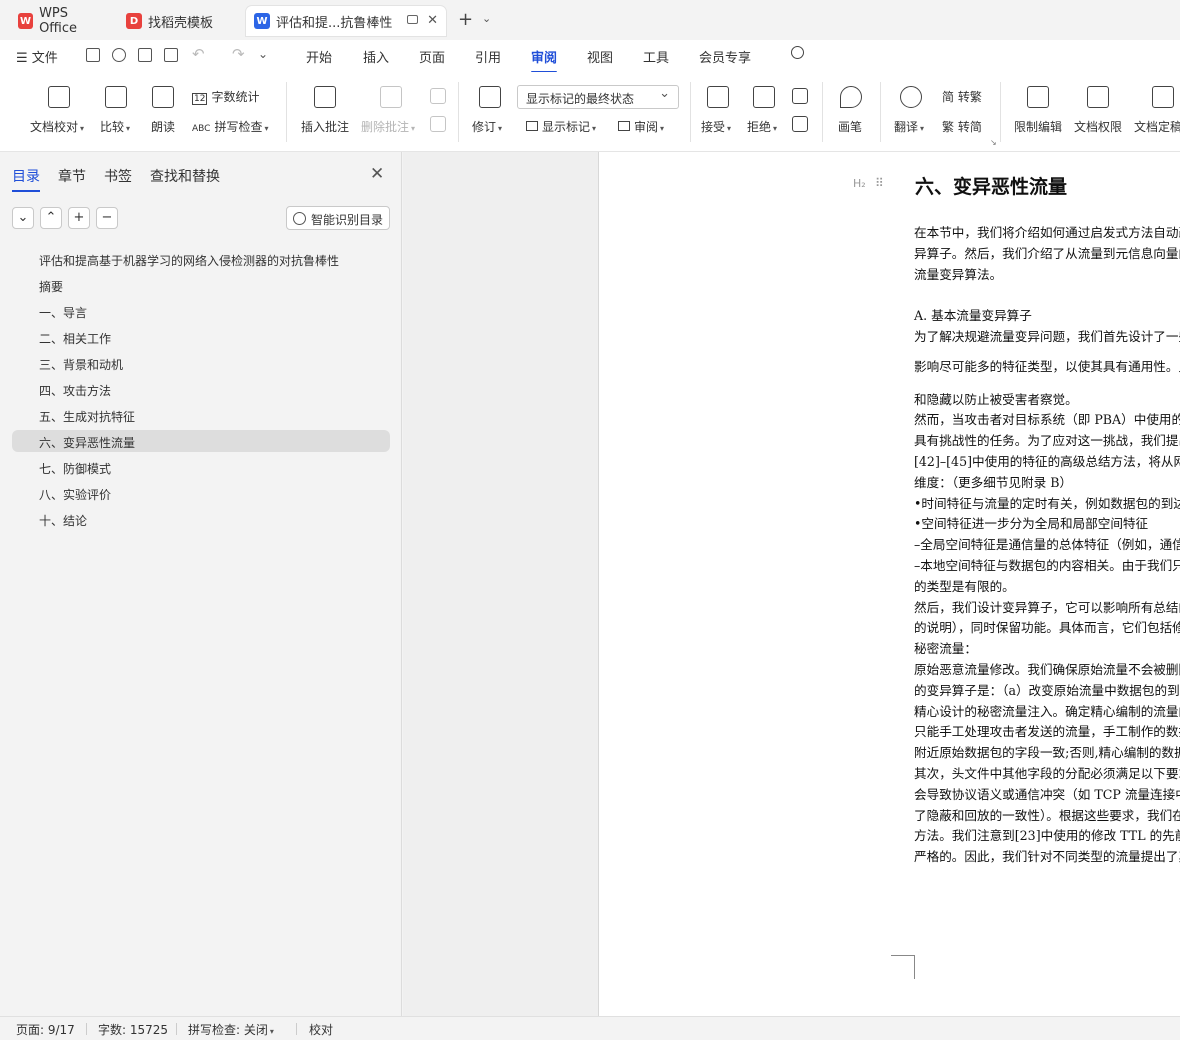 Image resolution: width=1180 pixels, height=1040 pixels. Describe the element at coordinates (800, 124) in the screenshot. I see `next-change-icon` at that location.